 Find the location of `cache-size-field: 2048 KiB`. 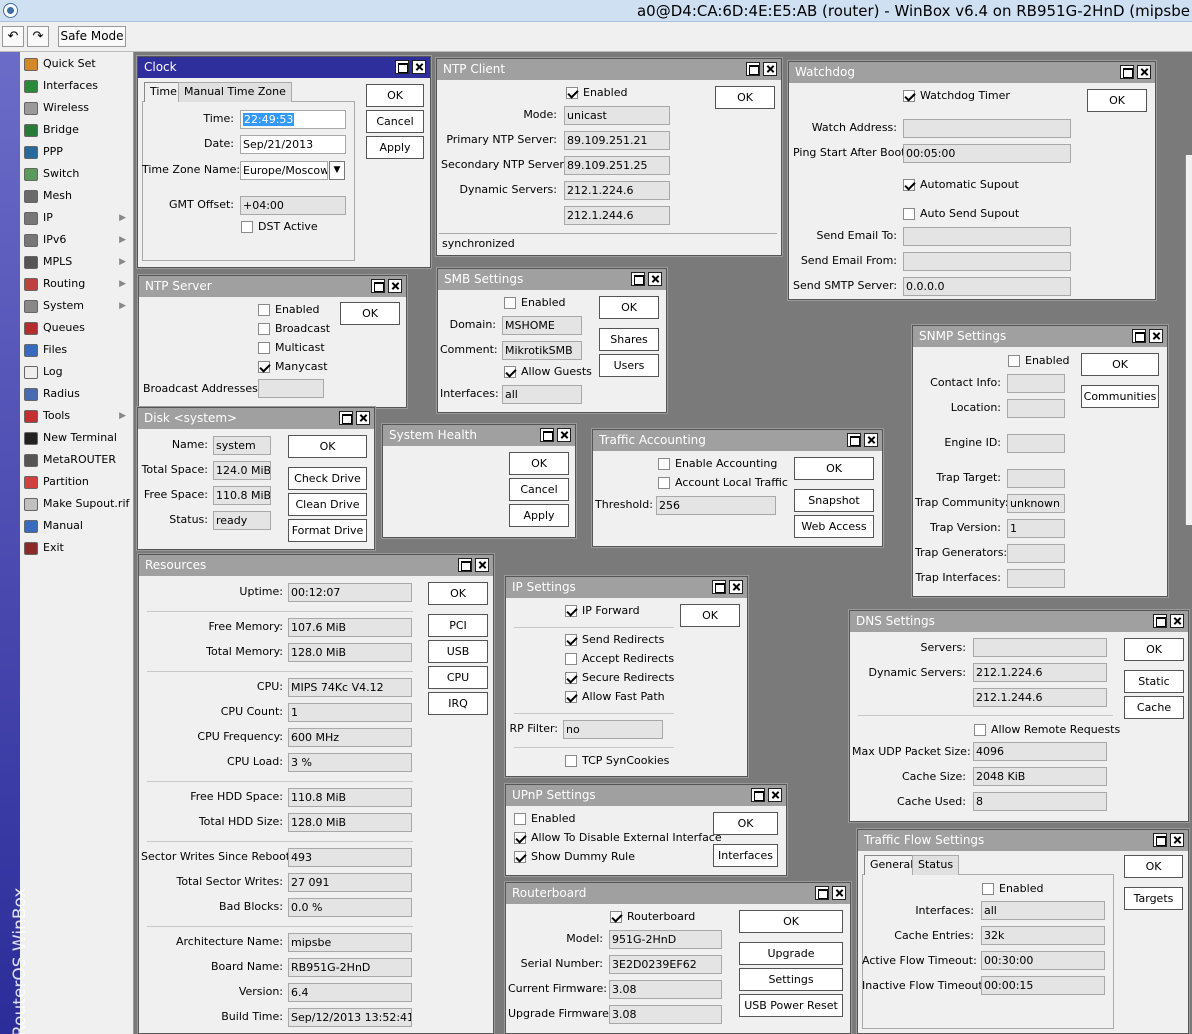

cache-size-field: 2048 KiB is located at coordinates (1040, 776).